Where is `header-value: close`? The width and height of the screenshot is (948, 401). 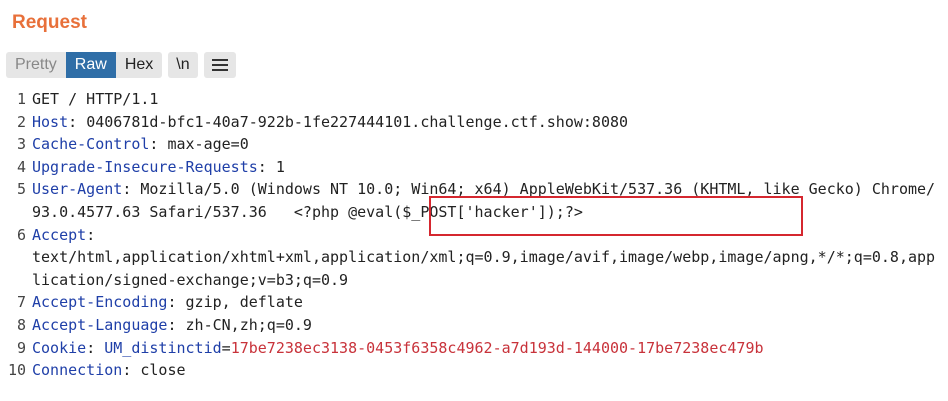 header-value: close is located at coordinates (163, 370).